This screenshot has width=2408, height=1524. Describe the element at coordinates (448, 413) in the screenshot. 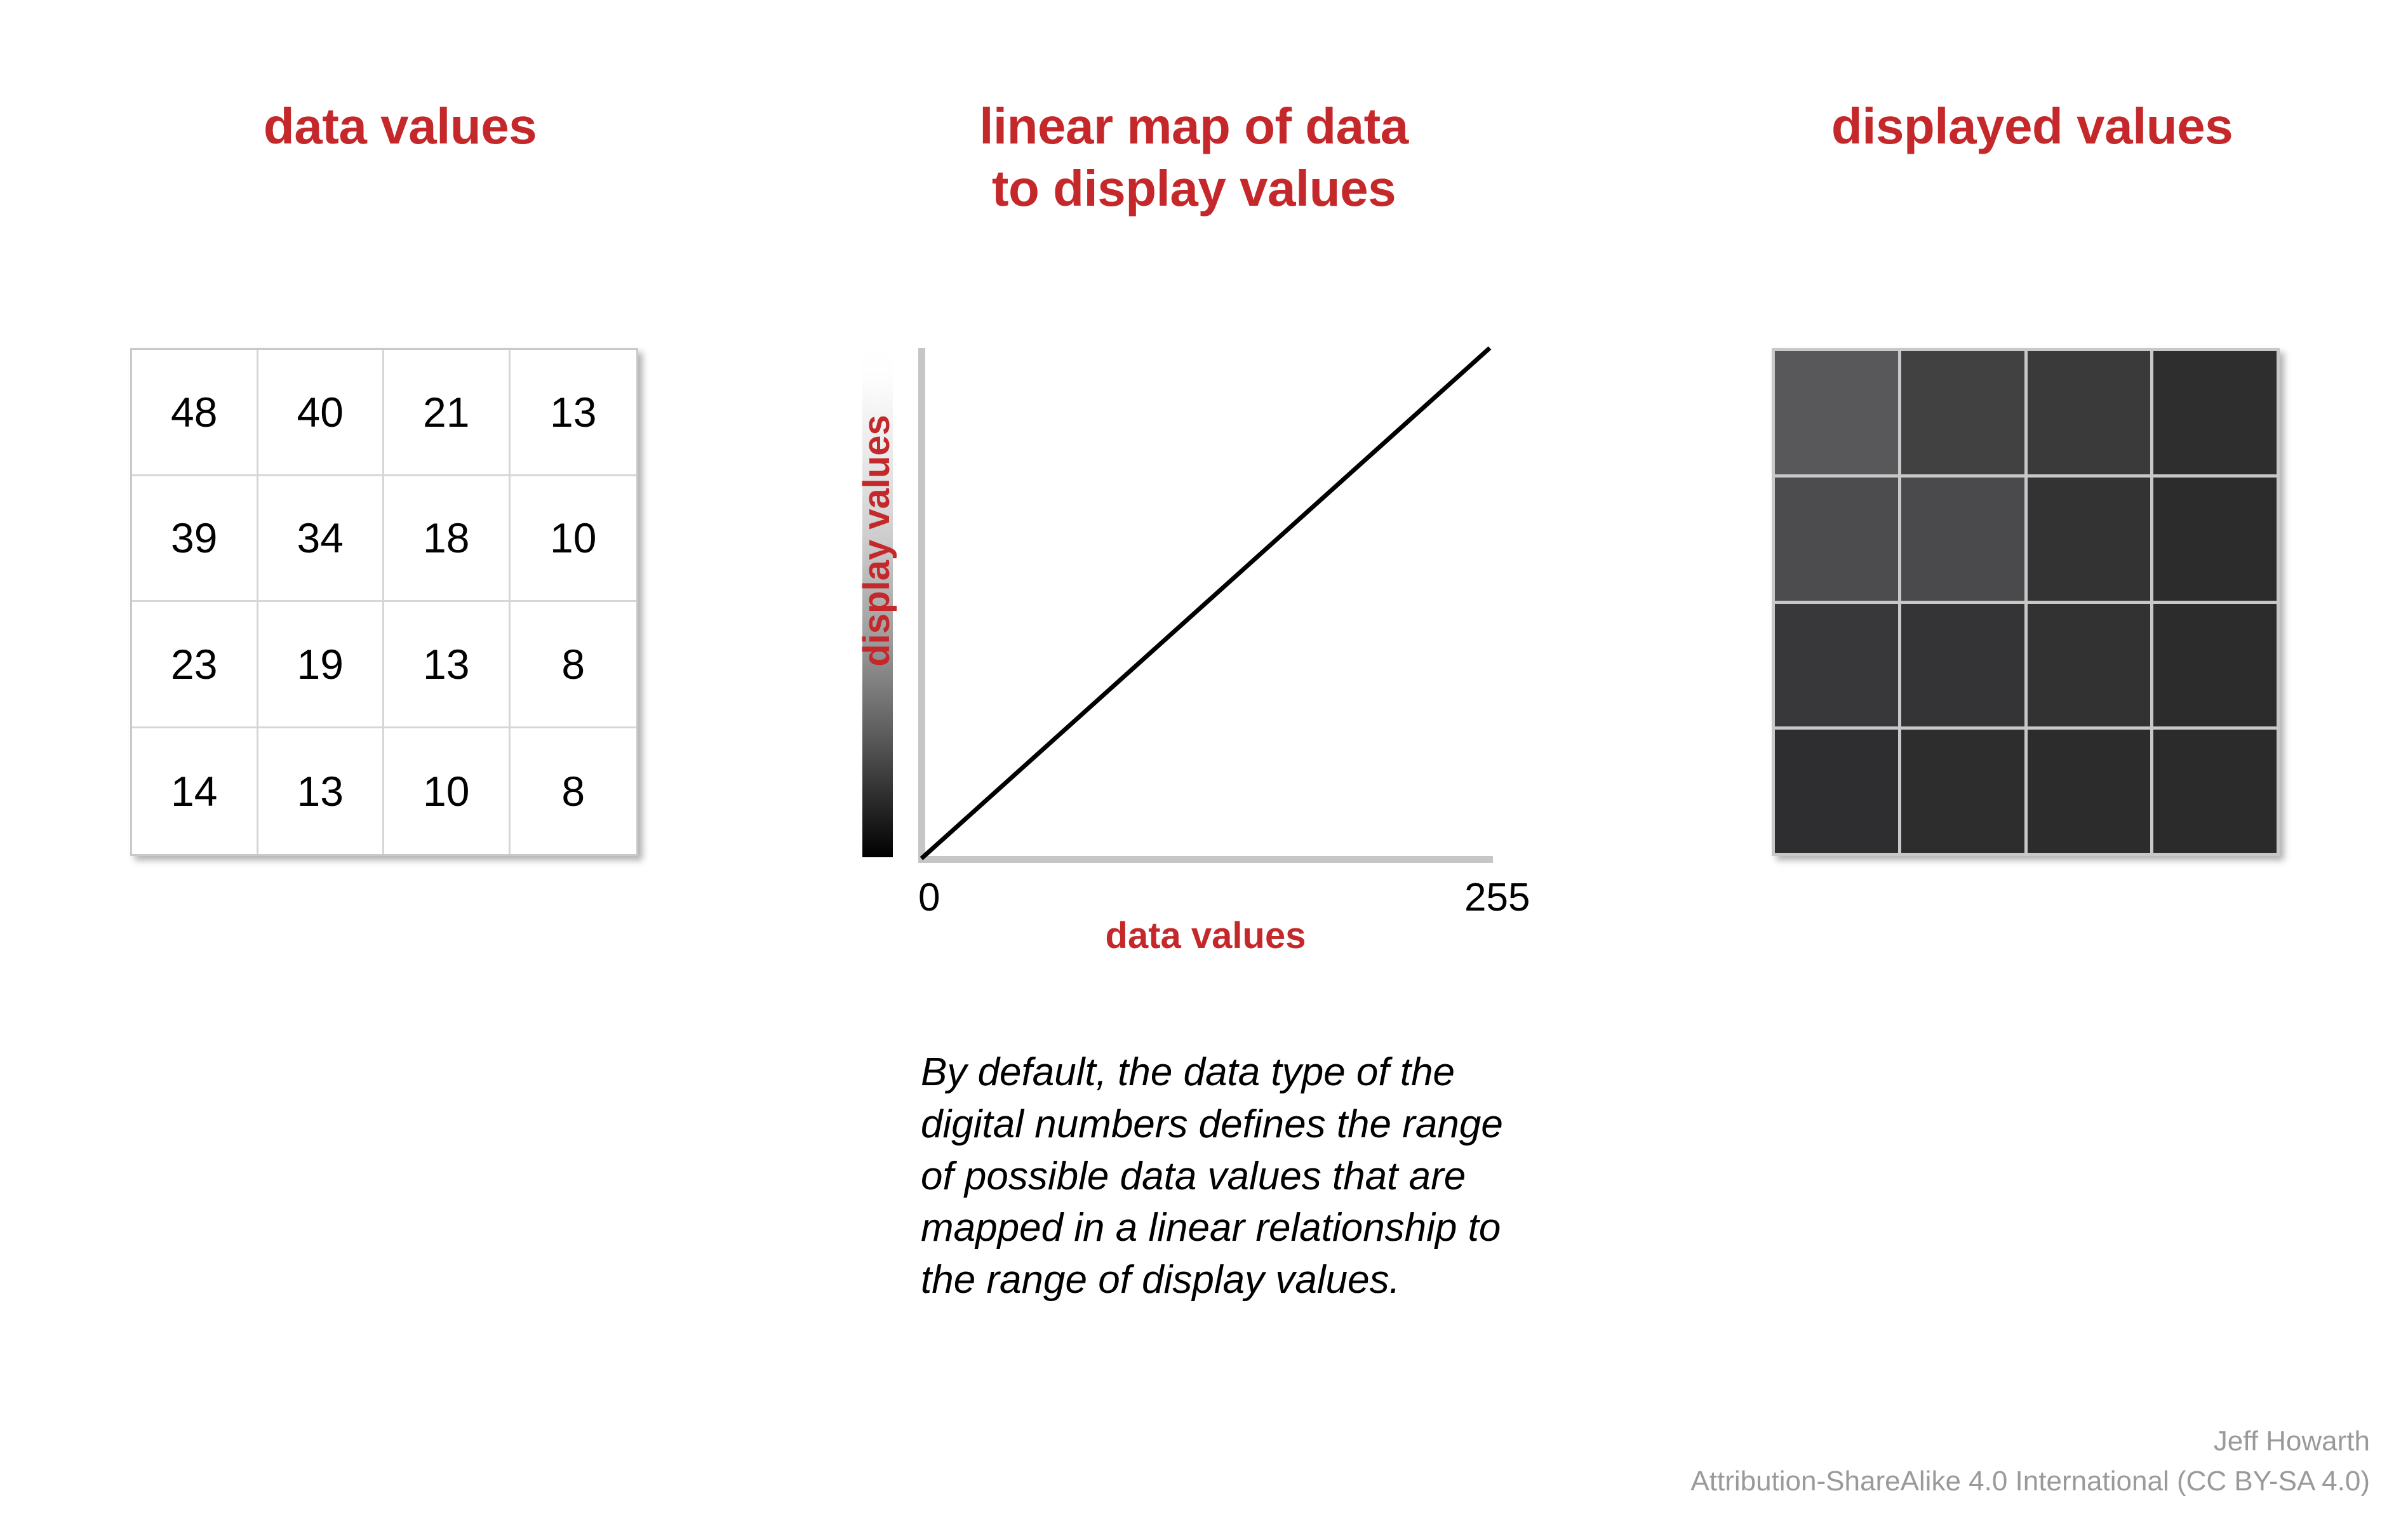

I see `data-cell: 21` at that location.